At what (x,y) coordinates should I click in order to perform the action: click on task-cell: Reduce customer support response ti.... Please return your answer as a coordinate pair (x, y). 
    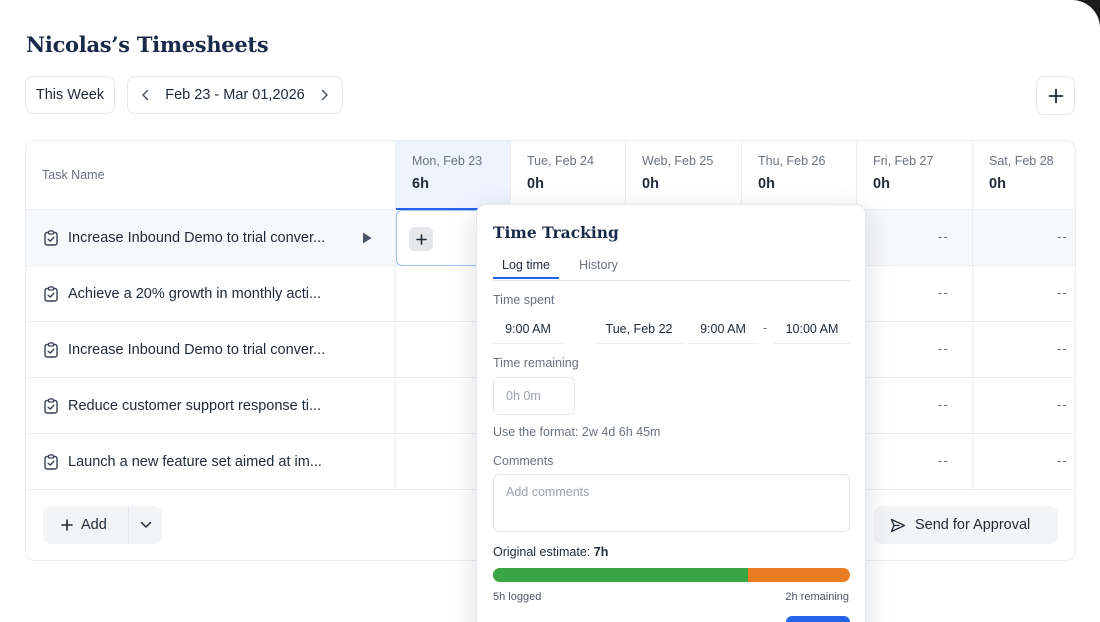
    Looking at the image, I should click on (182, 406).